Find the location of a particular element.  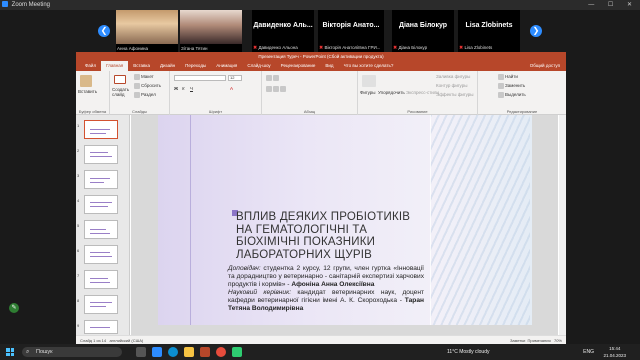

shape-effects-button: Эффекты фигуры is located at coordinates (455, 94).